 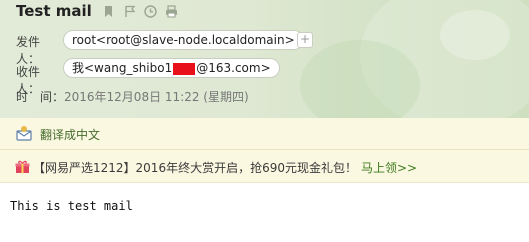 What do you see at coordinates (305, 40) in the screenshot?
I see `add-contact-button: +` at bounding box center [305, 40].